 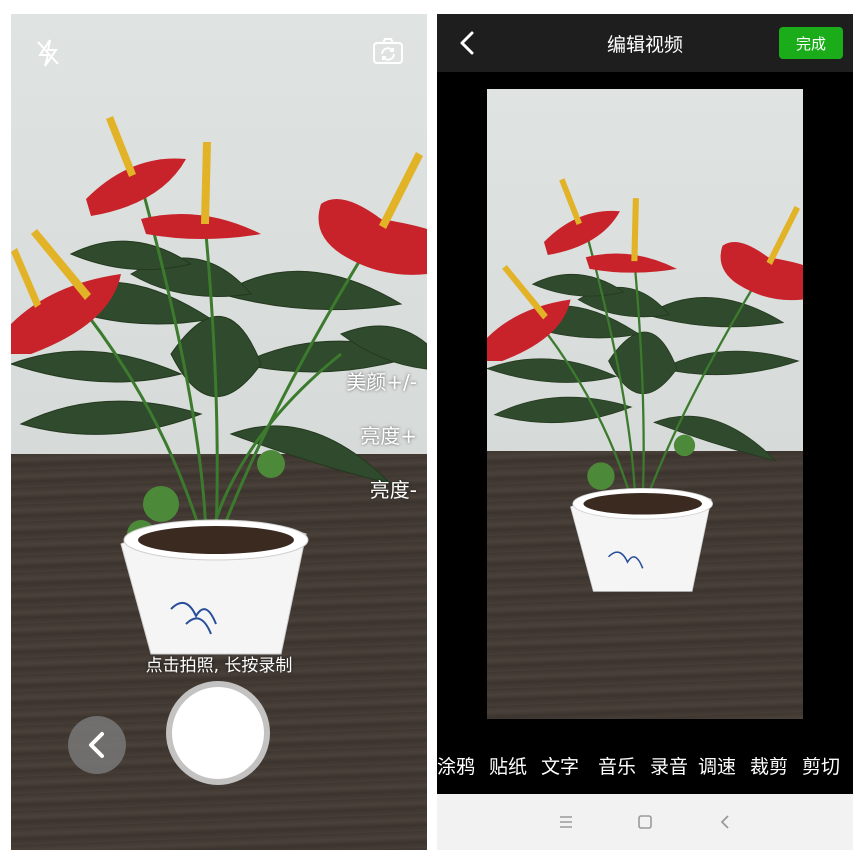 What do you see at coordinates (769, 765) in the screenshot?
I see `tool-crop: 裁剪` at bounding box center [769, 765].